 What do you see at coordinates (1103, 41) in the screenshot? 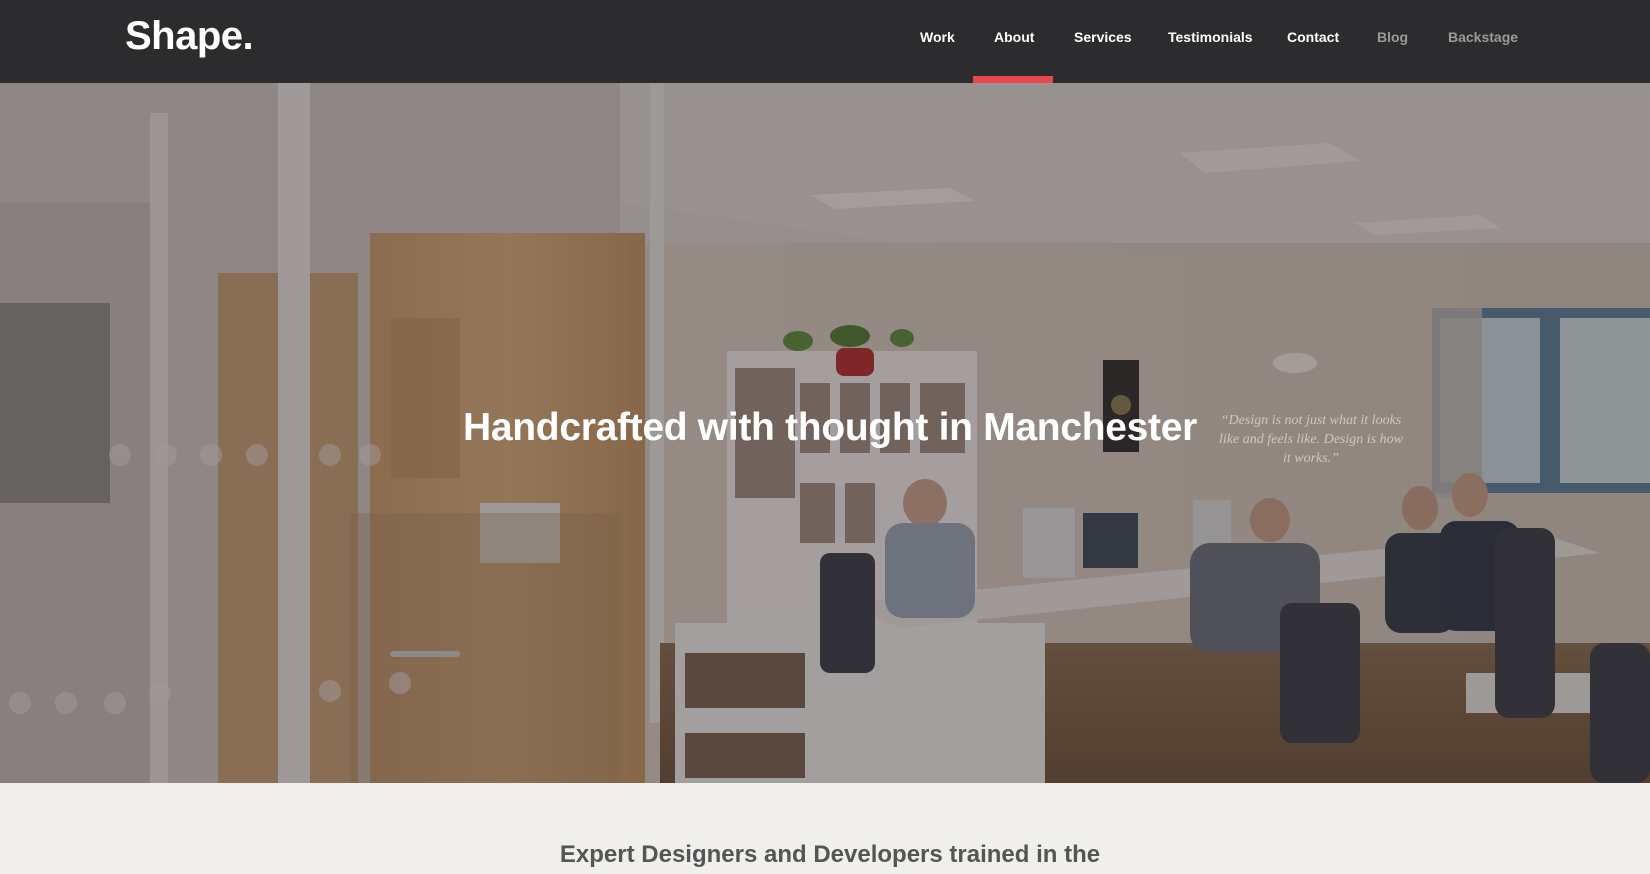
I see `nav-item-services: Services` at bounding box center [1103, 41].